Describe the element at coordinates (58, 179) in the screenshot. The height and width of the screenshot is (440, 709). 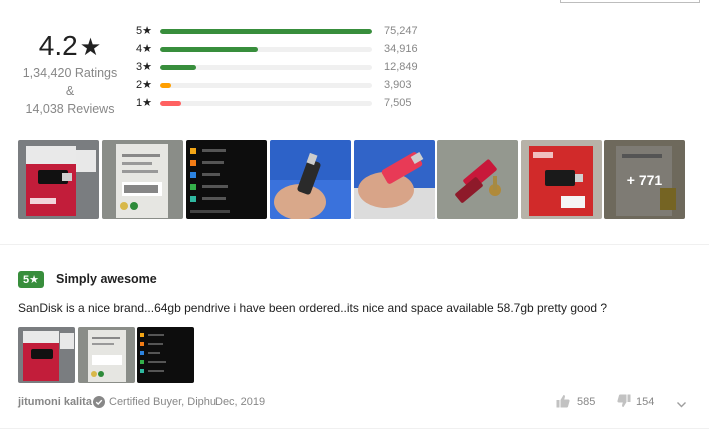
I see `gallery-image-pendrive-package` at that location.